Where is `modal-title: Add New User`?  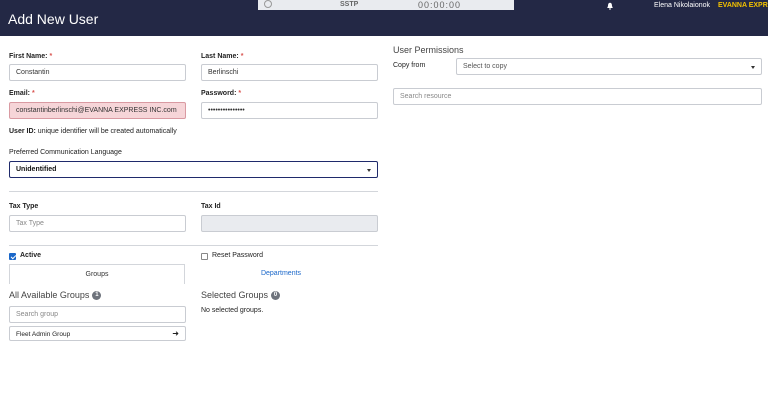 modal-title: Add New User is located at coordinates (53, 19).